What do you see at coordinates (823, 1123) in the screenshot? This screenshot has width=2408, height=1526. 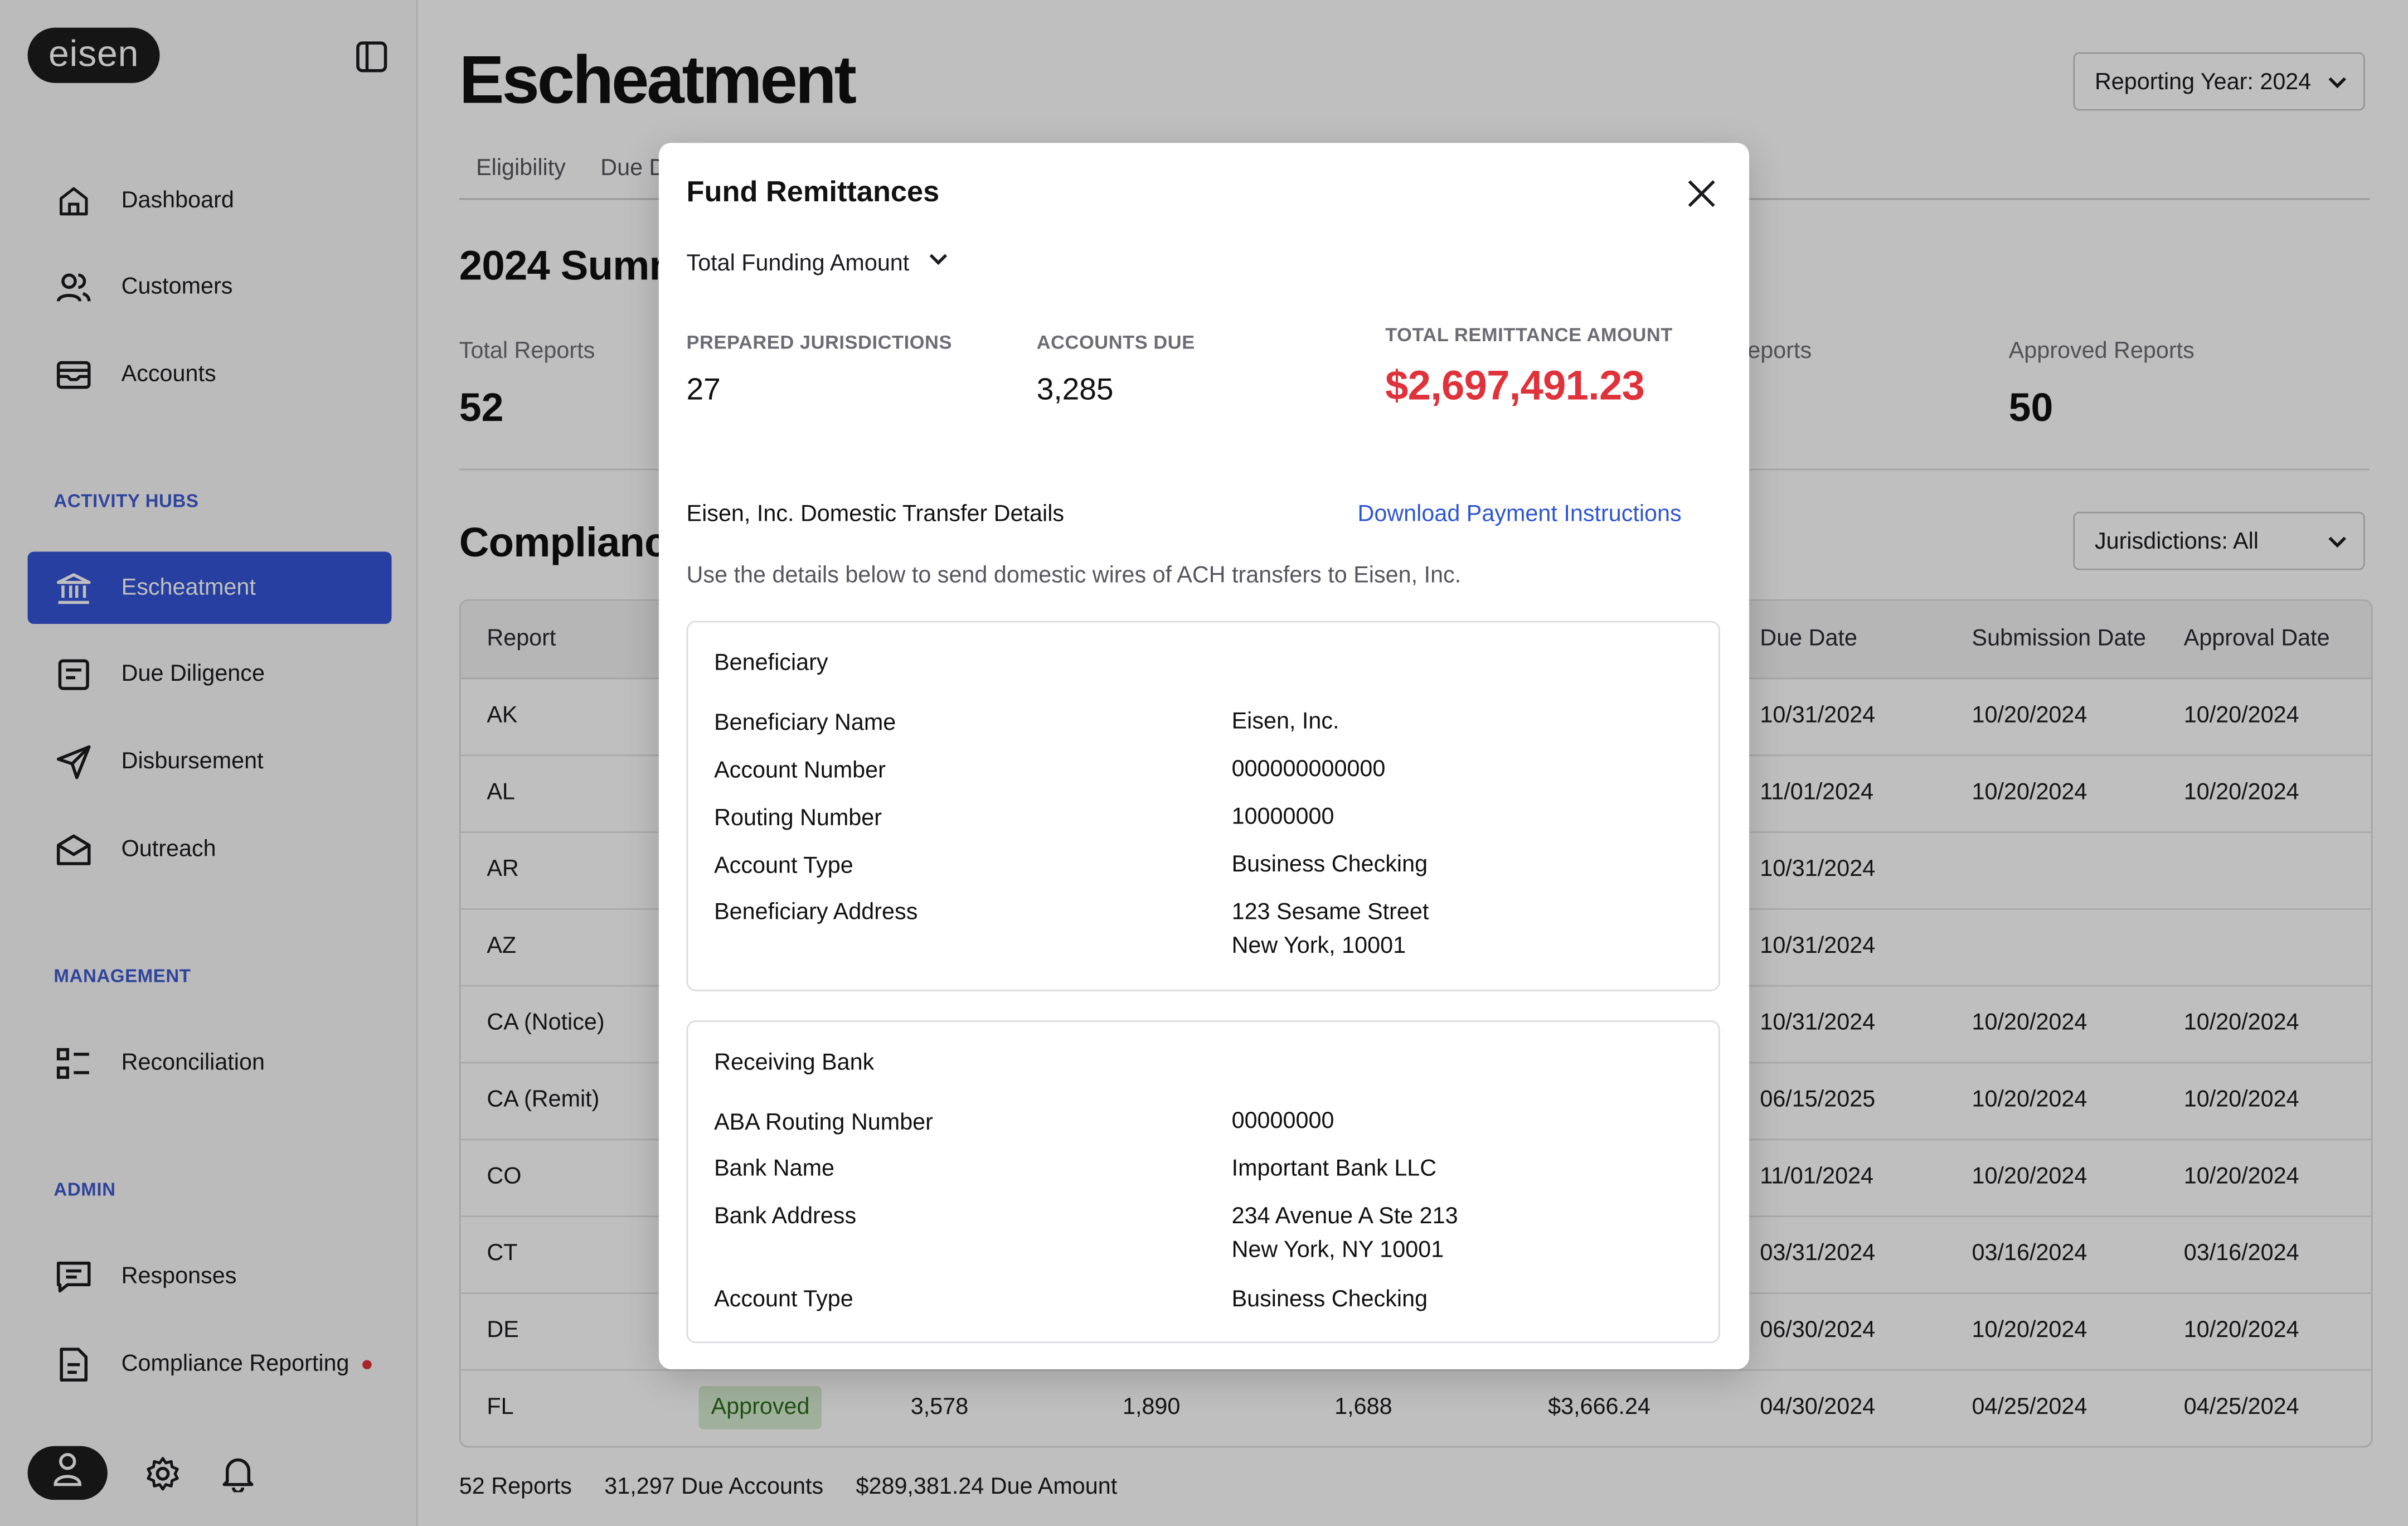 I see `aba-routing-label: ABA Routing Number` at bounding box center [823, 1123].